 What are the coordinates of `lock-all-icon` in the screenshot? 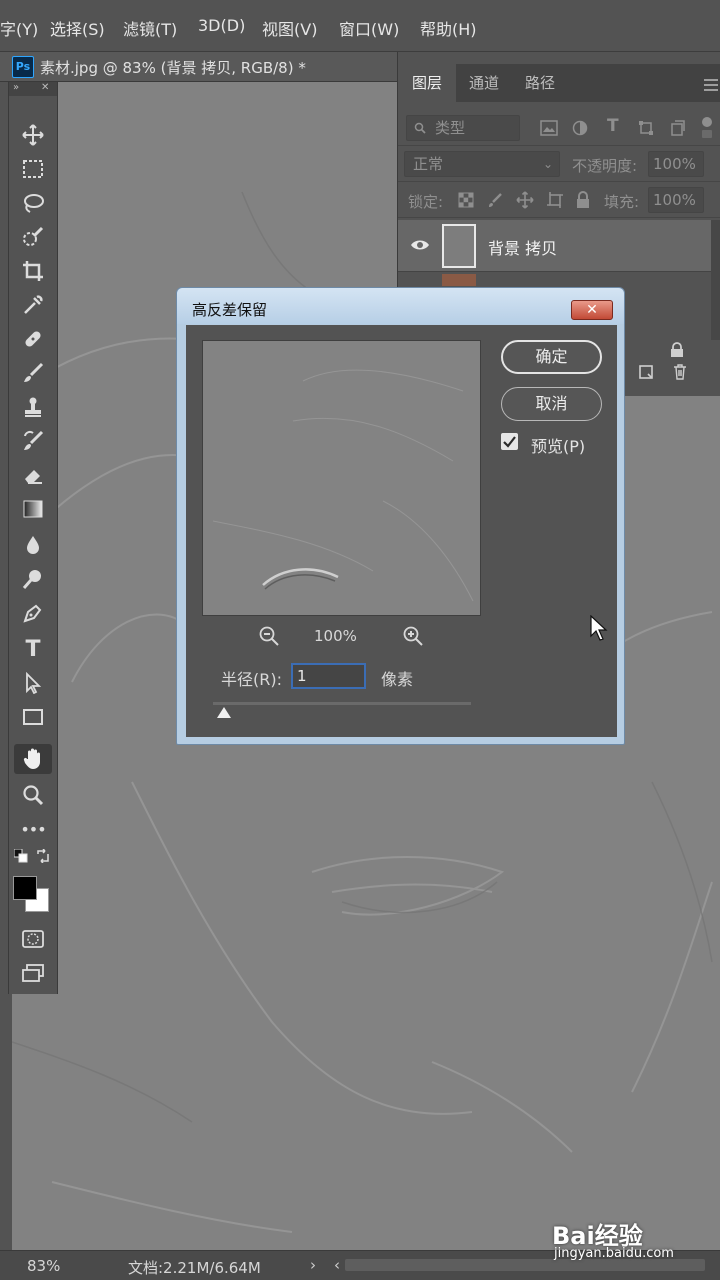 It's located at (583, 200).